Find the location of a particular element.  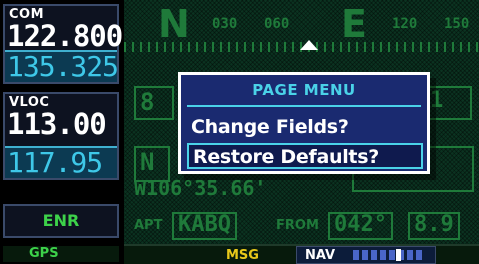

bearing-value: 042° is located at coordinates (360, 226).